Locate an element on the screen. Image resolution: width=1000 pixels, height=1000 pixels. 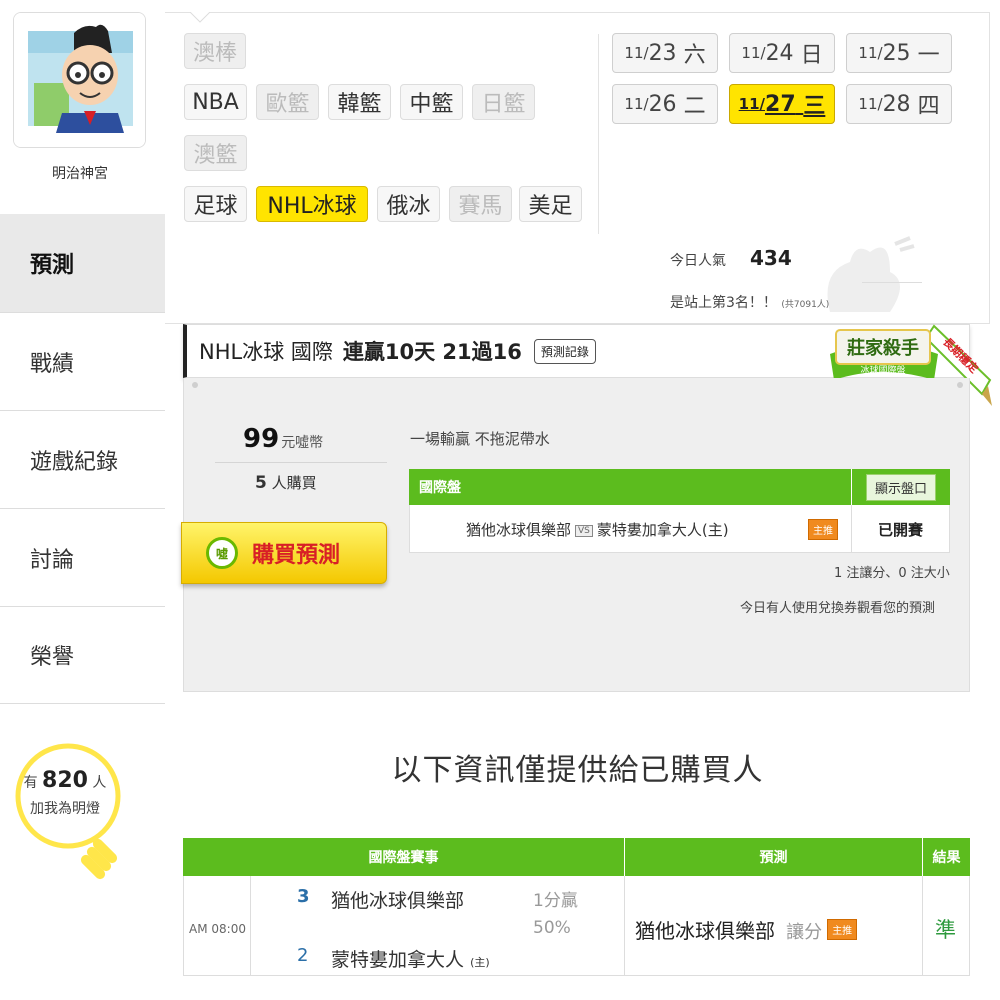
sidebar-item-game-history: 遊戲紀錄 is located at coordinates (82, 459).